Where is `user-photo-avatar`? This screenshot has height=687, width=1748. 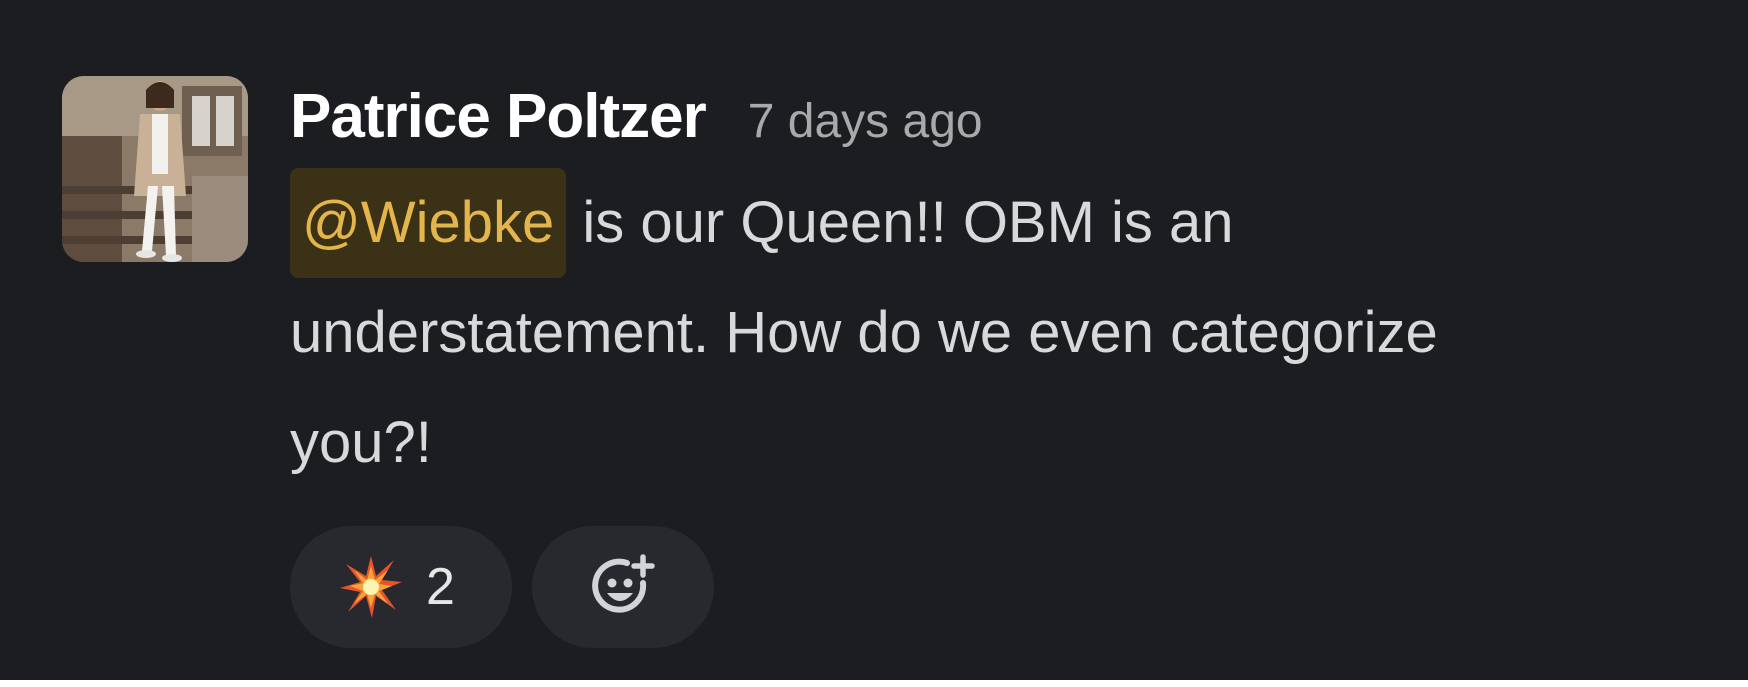
user-photo-avatar is located at coordinates (155, 169).